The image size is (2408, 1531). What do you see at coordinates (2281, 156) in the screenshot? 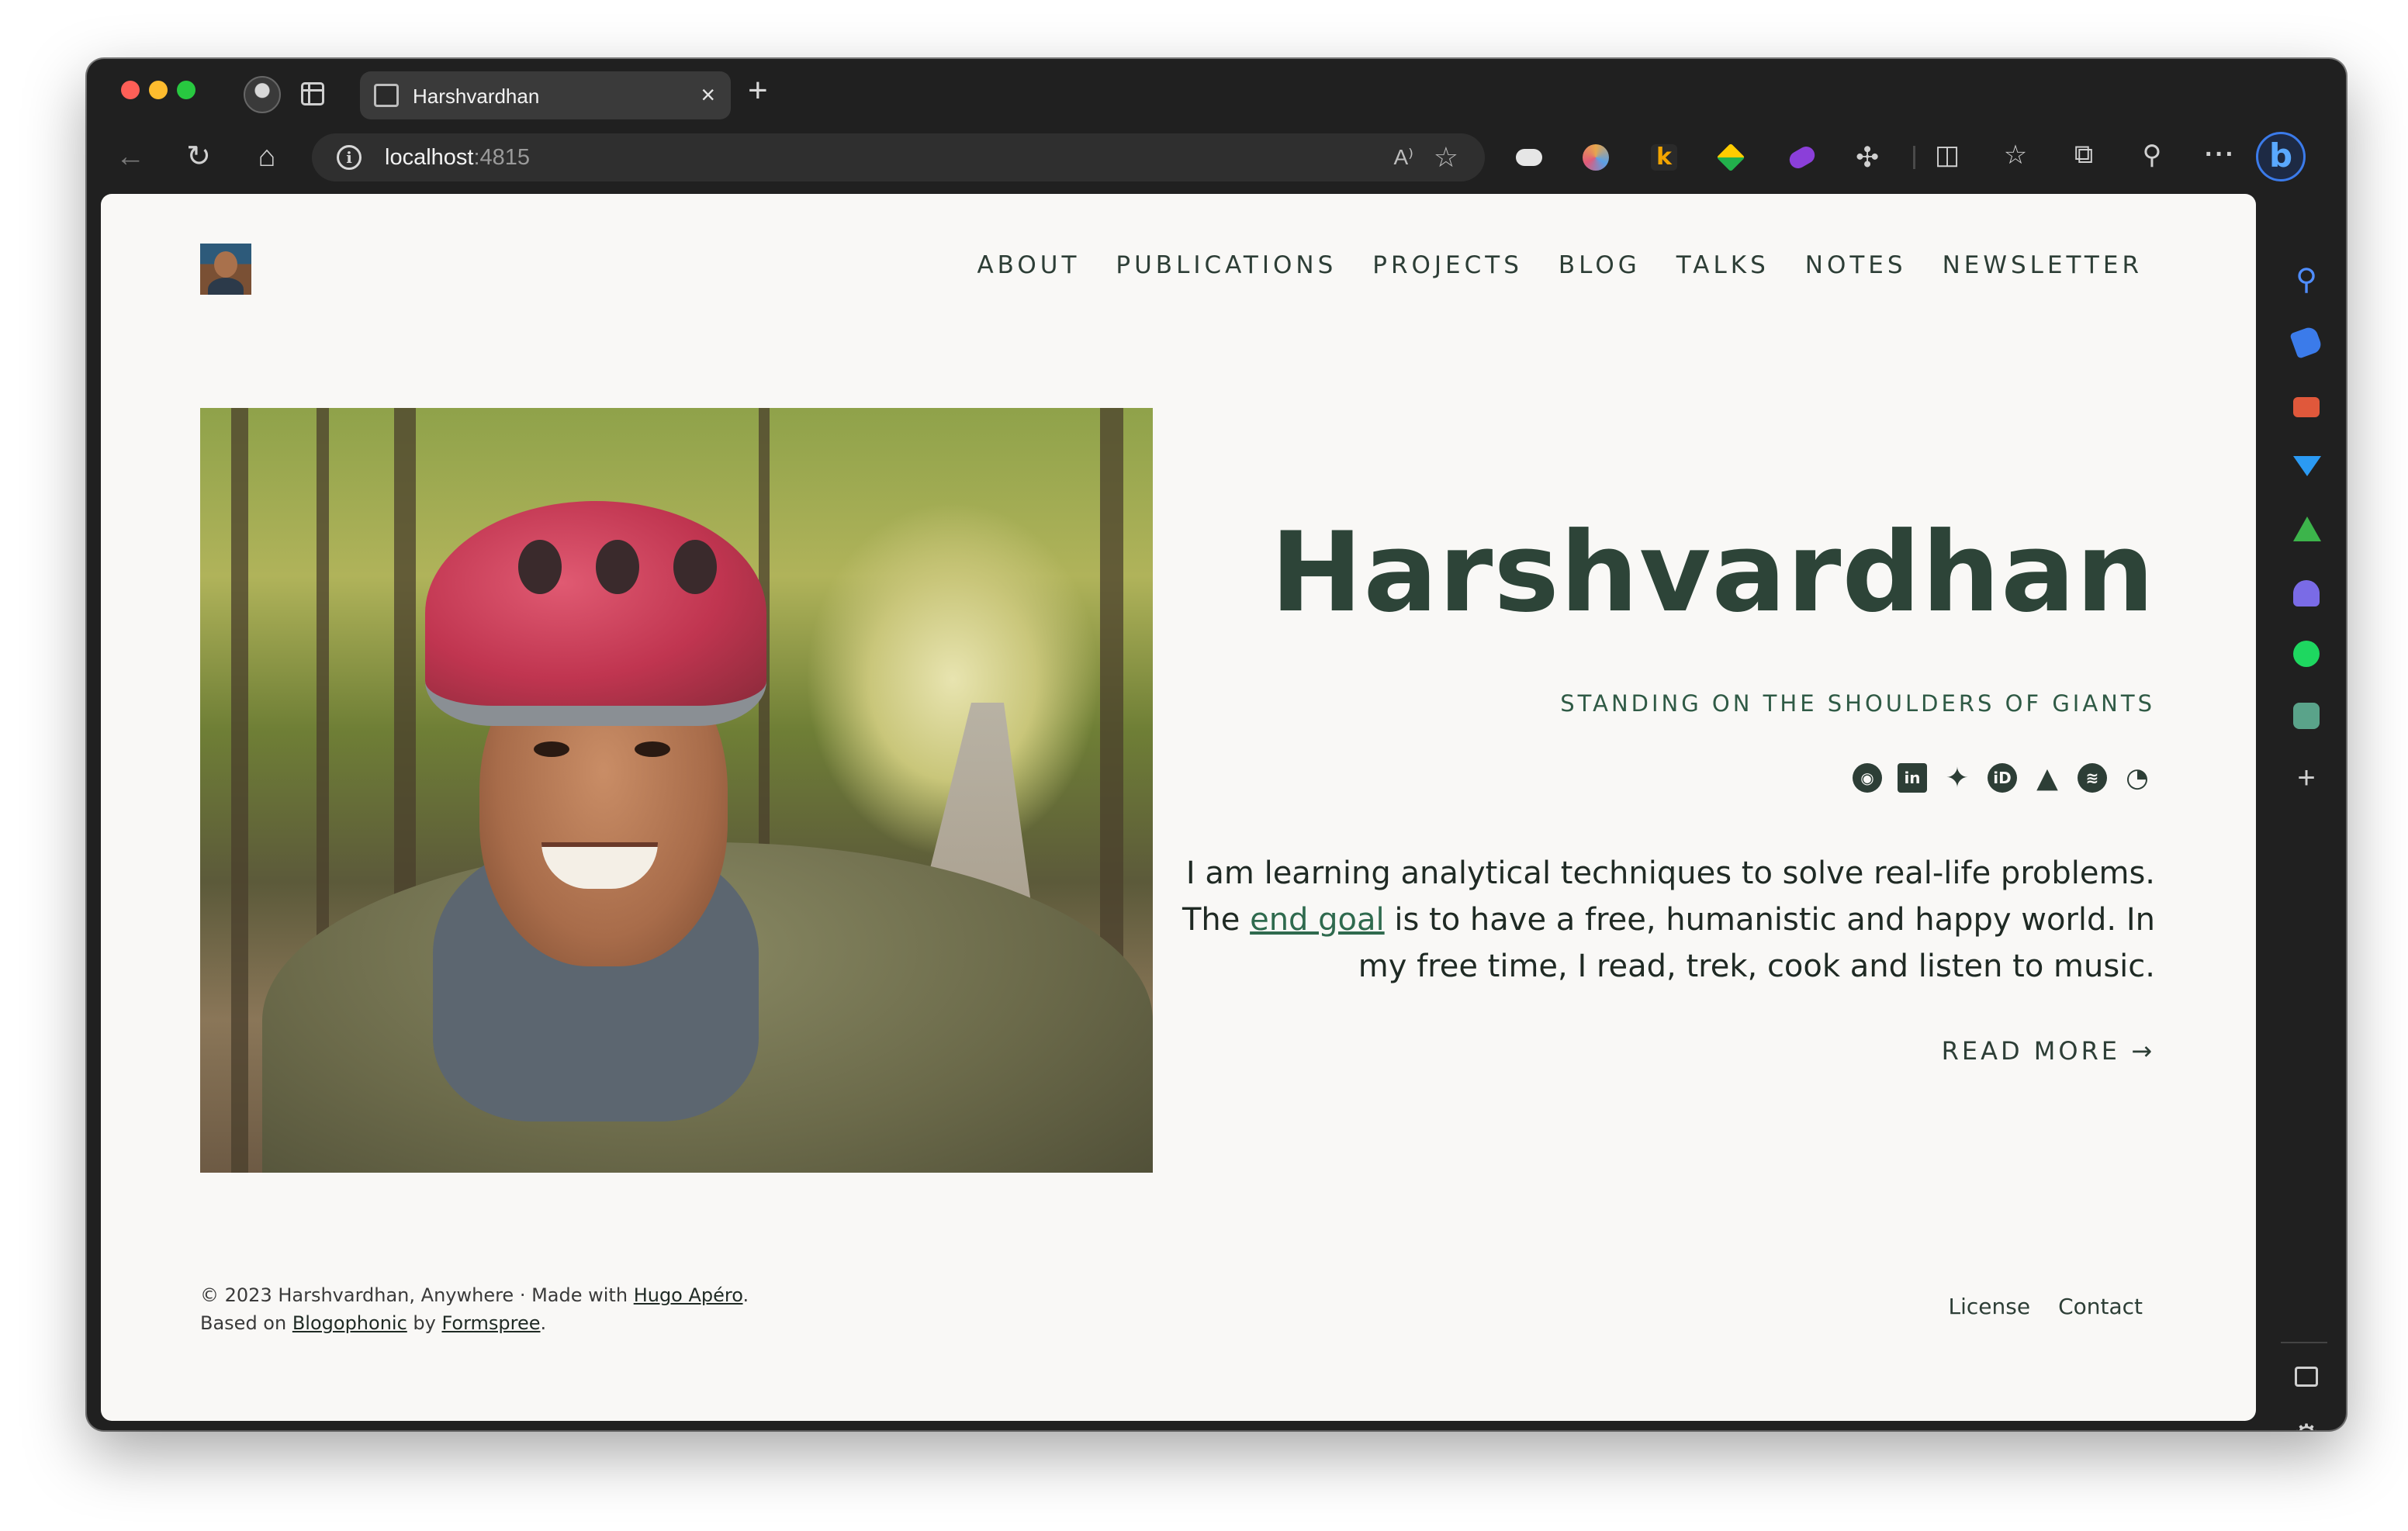
I see `bing-copilot-button: b` at bounding box center [2281, 156].